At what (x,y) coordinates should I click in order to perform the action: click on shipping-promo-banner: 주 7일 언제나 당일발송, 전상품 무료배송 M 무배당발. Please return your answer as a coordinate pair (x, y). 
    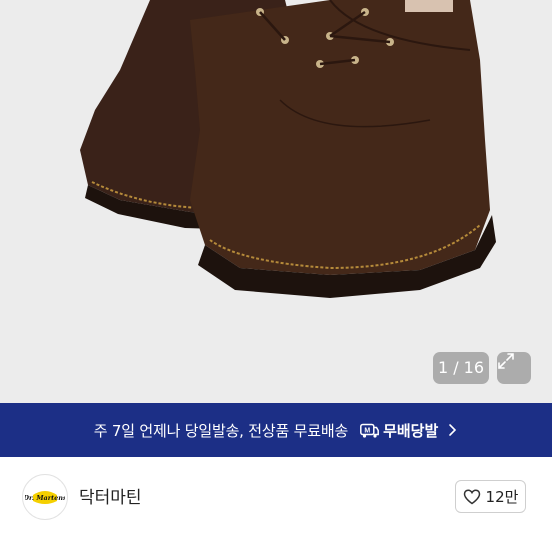
    Looking at the image, I should click on (276, 430).